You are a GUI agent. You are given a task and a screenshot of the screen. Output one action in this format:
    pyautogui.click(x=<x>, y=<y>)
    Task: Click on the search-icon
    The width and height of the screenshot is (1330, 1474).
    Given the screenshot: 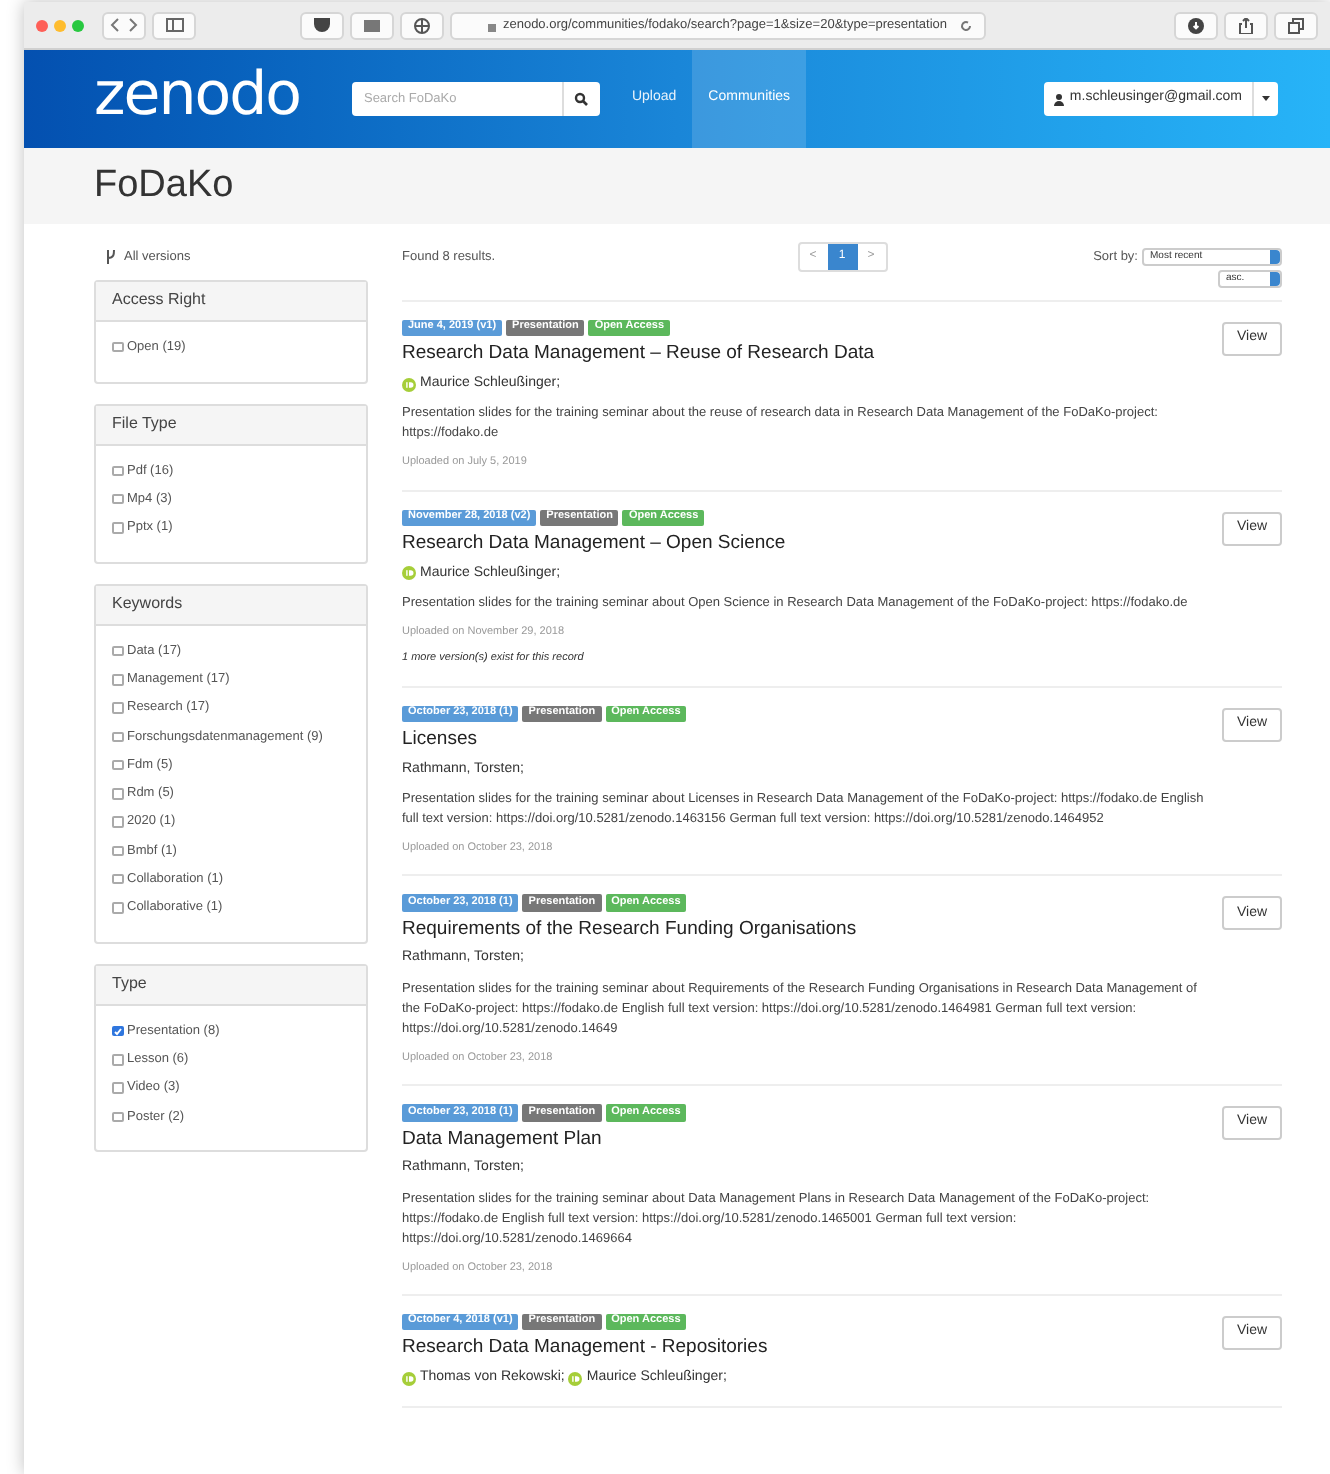 What is the action you would take?
    pyautogui.click(x=581, y=99)
    